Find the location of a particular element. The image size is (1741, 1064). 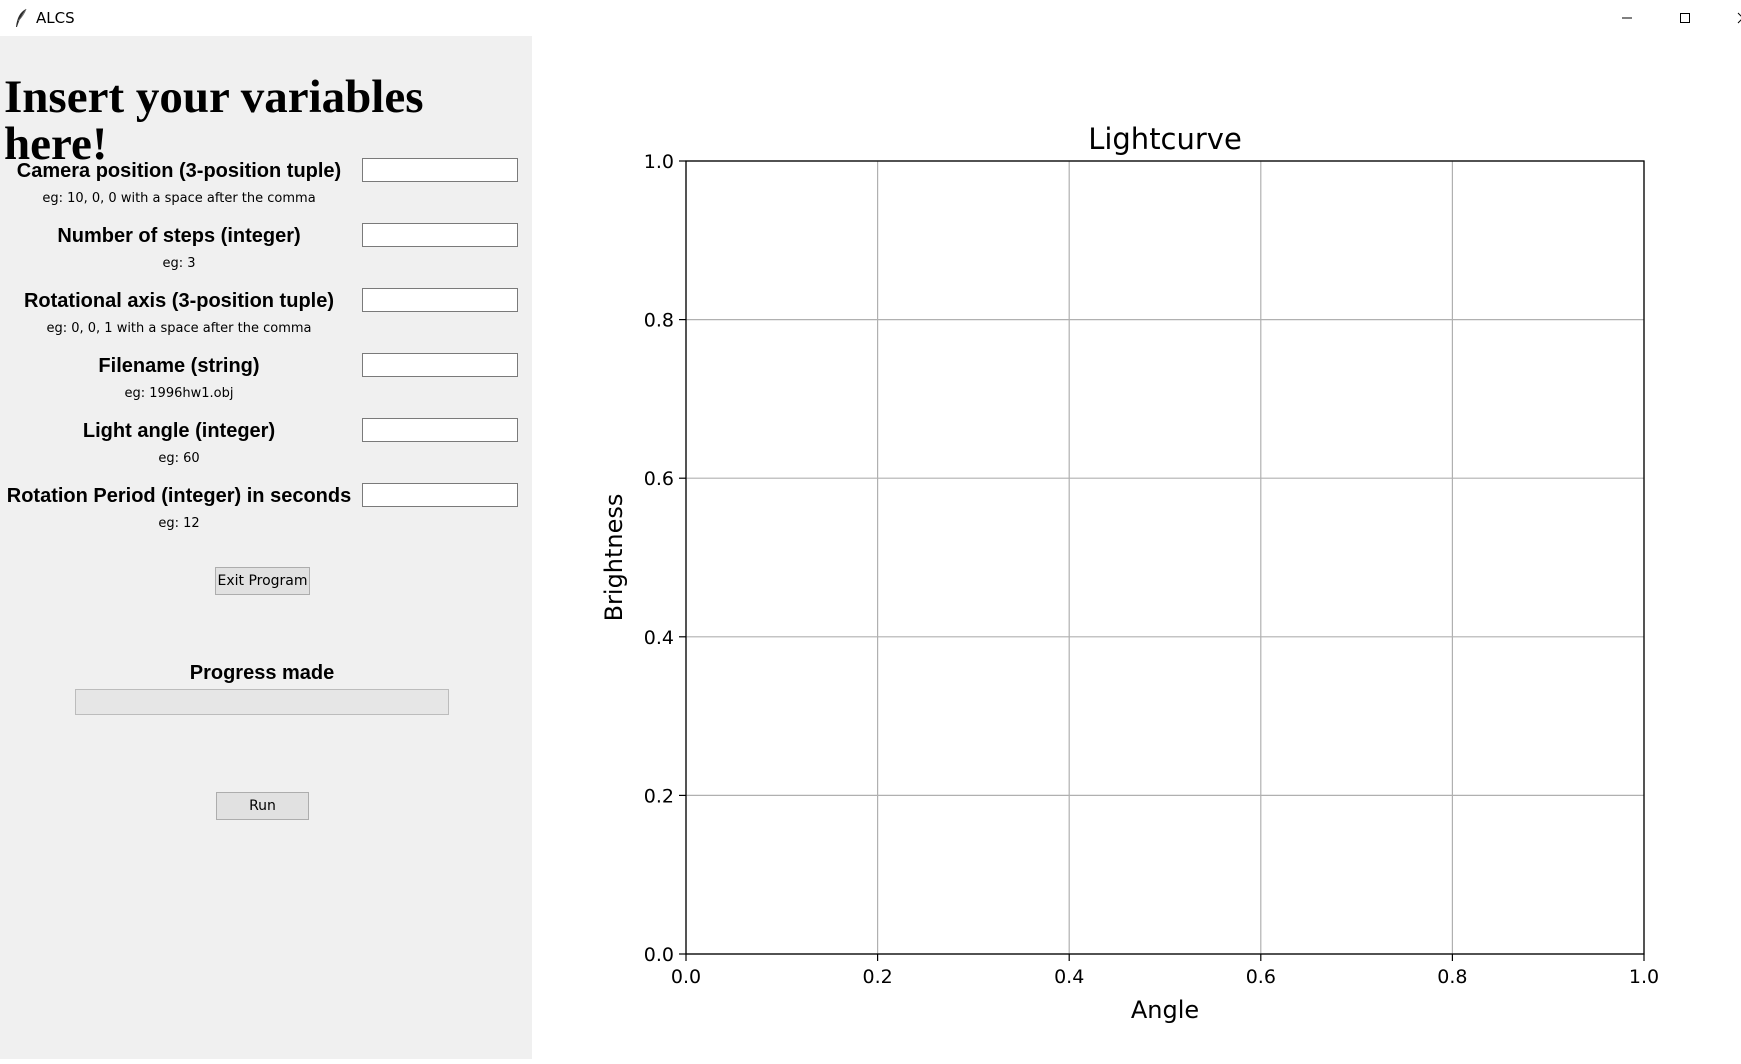

field-label: Filename (string) is located at coordinates (179, 366).